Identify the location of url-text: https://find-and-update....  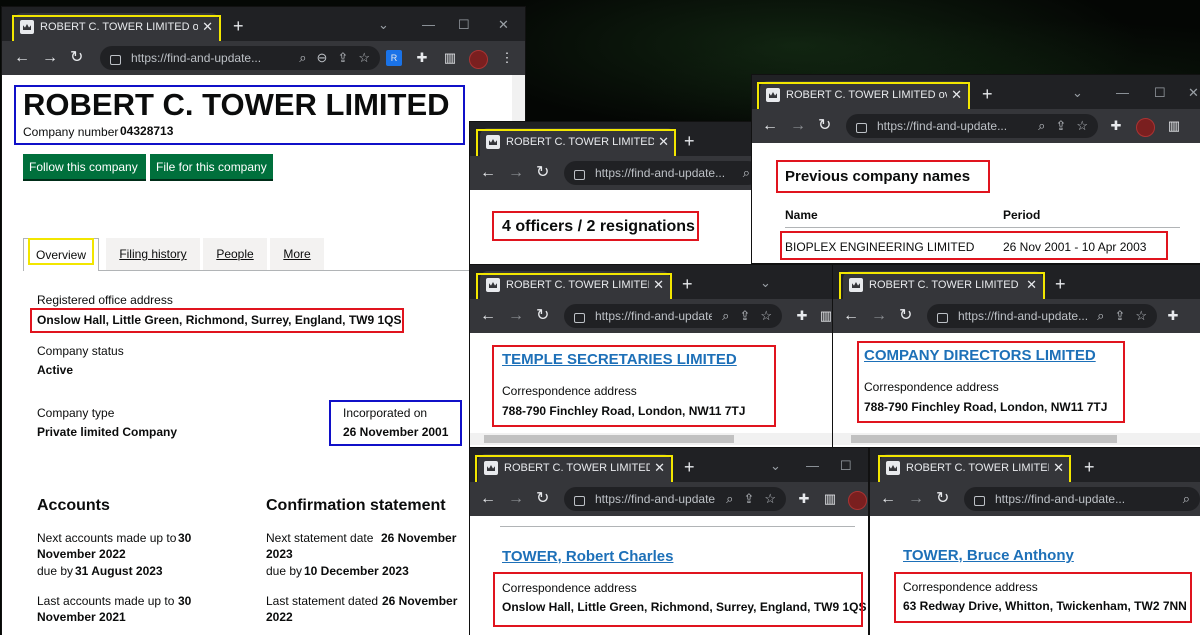
(654, 316).